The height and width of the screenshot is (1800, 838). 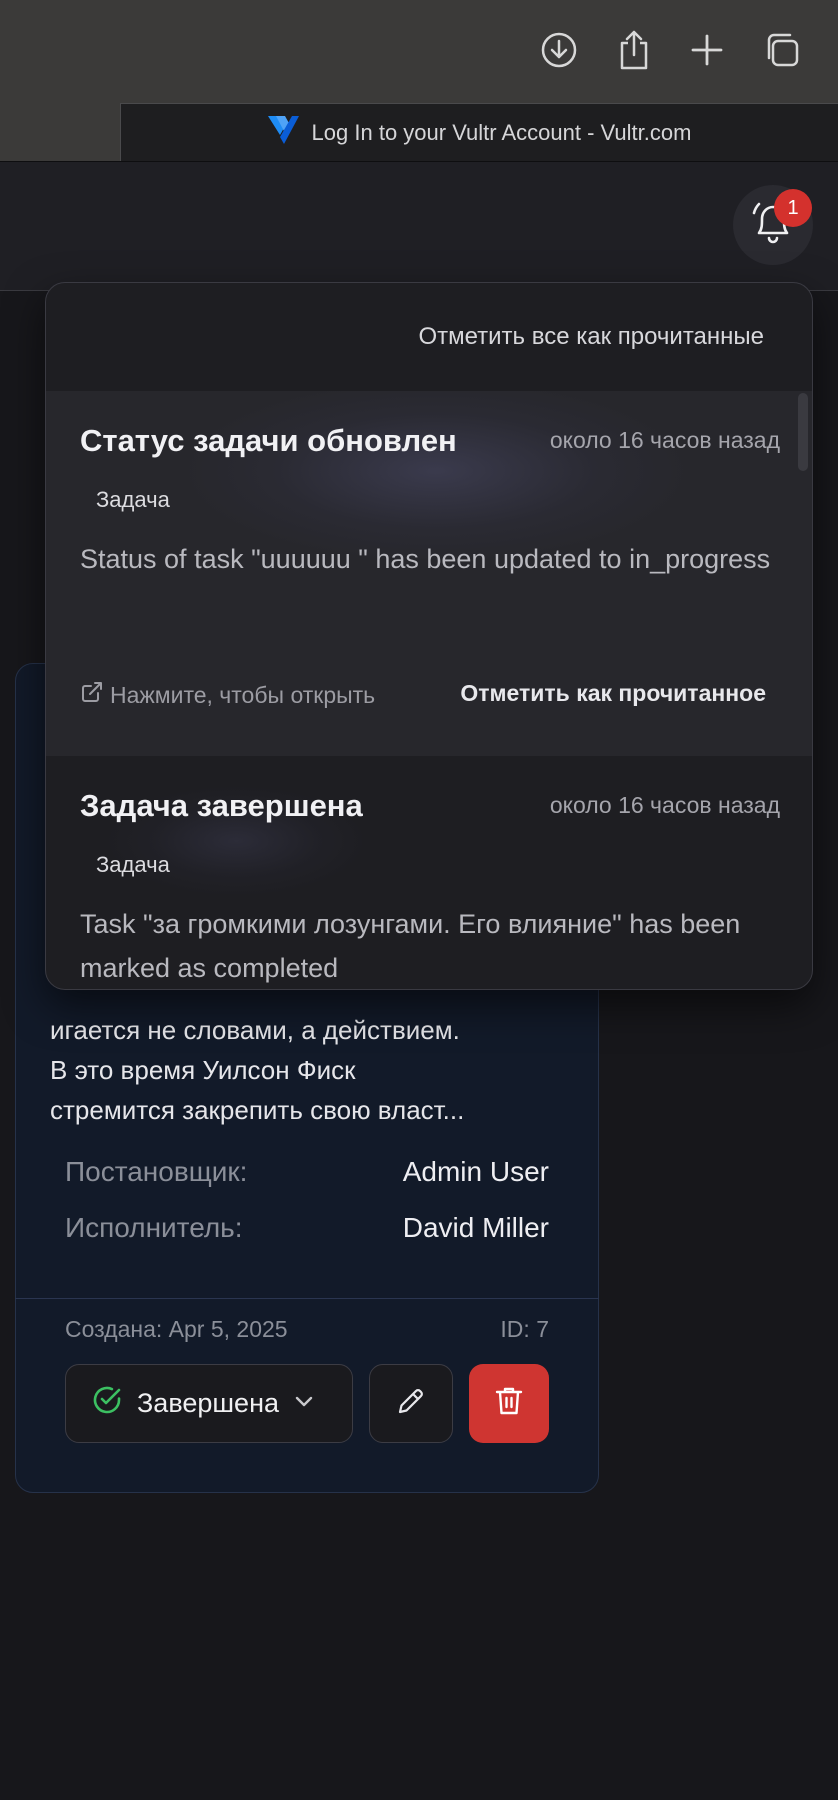 What do you see at coordinates (156, 1171) in the screenshot?
I see `assigner-label: Постановщик:` at bounding box center [156, 1171].